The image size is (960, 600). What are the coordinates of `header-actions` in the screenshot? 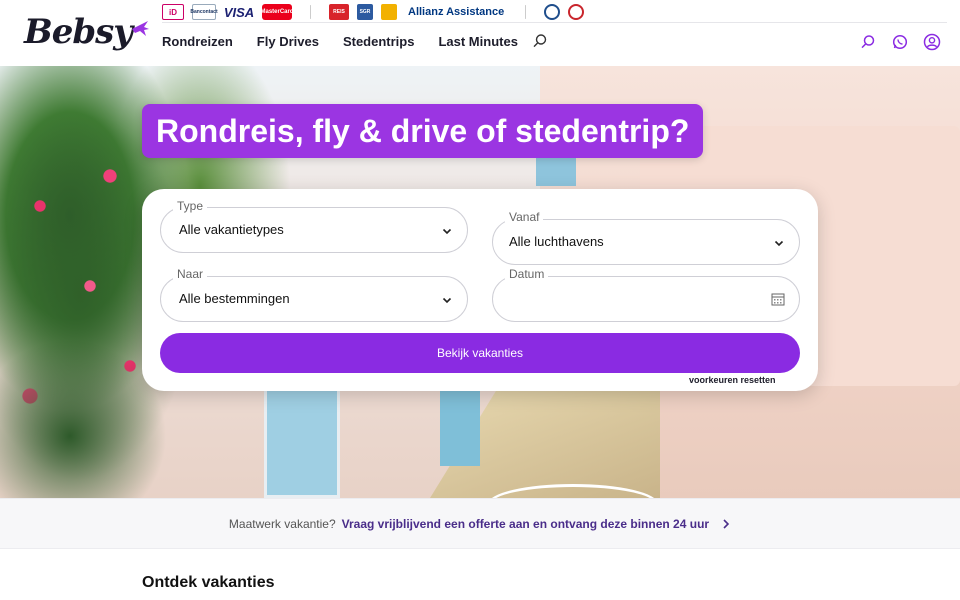 It's located at (900, 42).